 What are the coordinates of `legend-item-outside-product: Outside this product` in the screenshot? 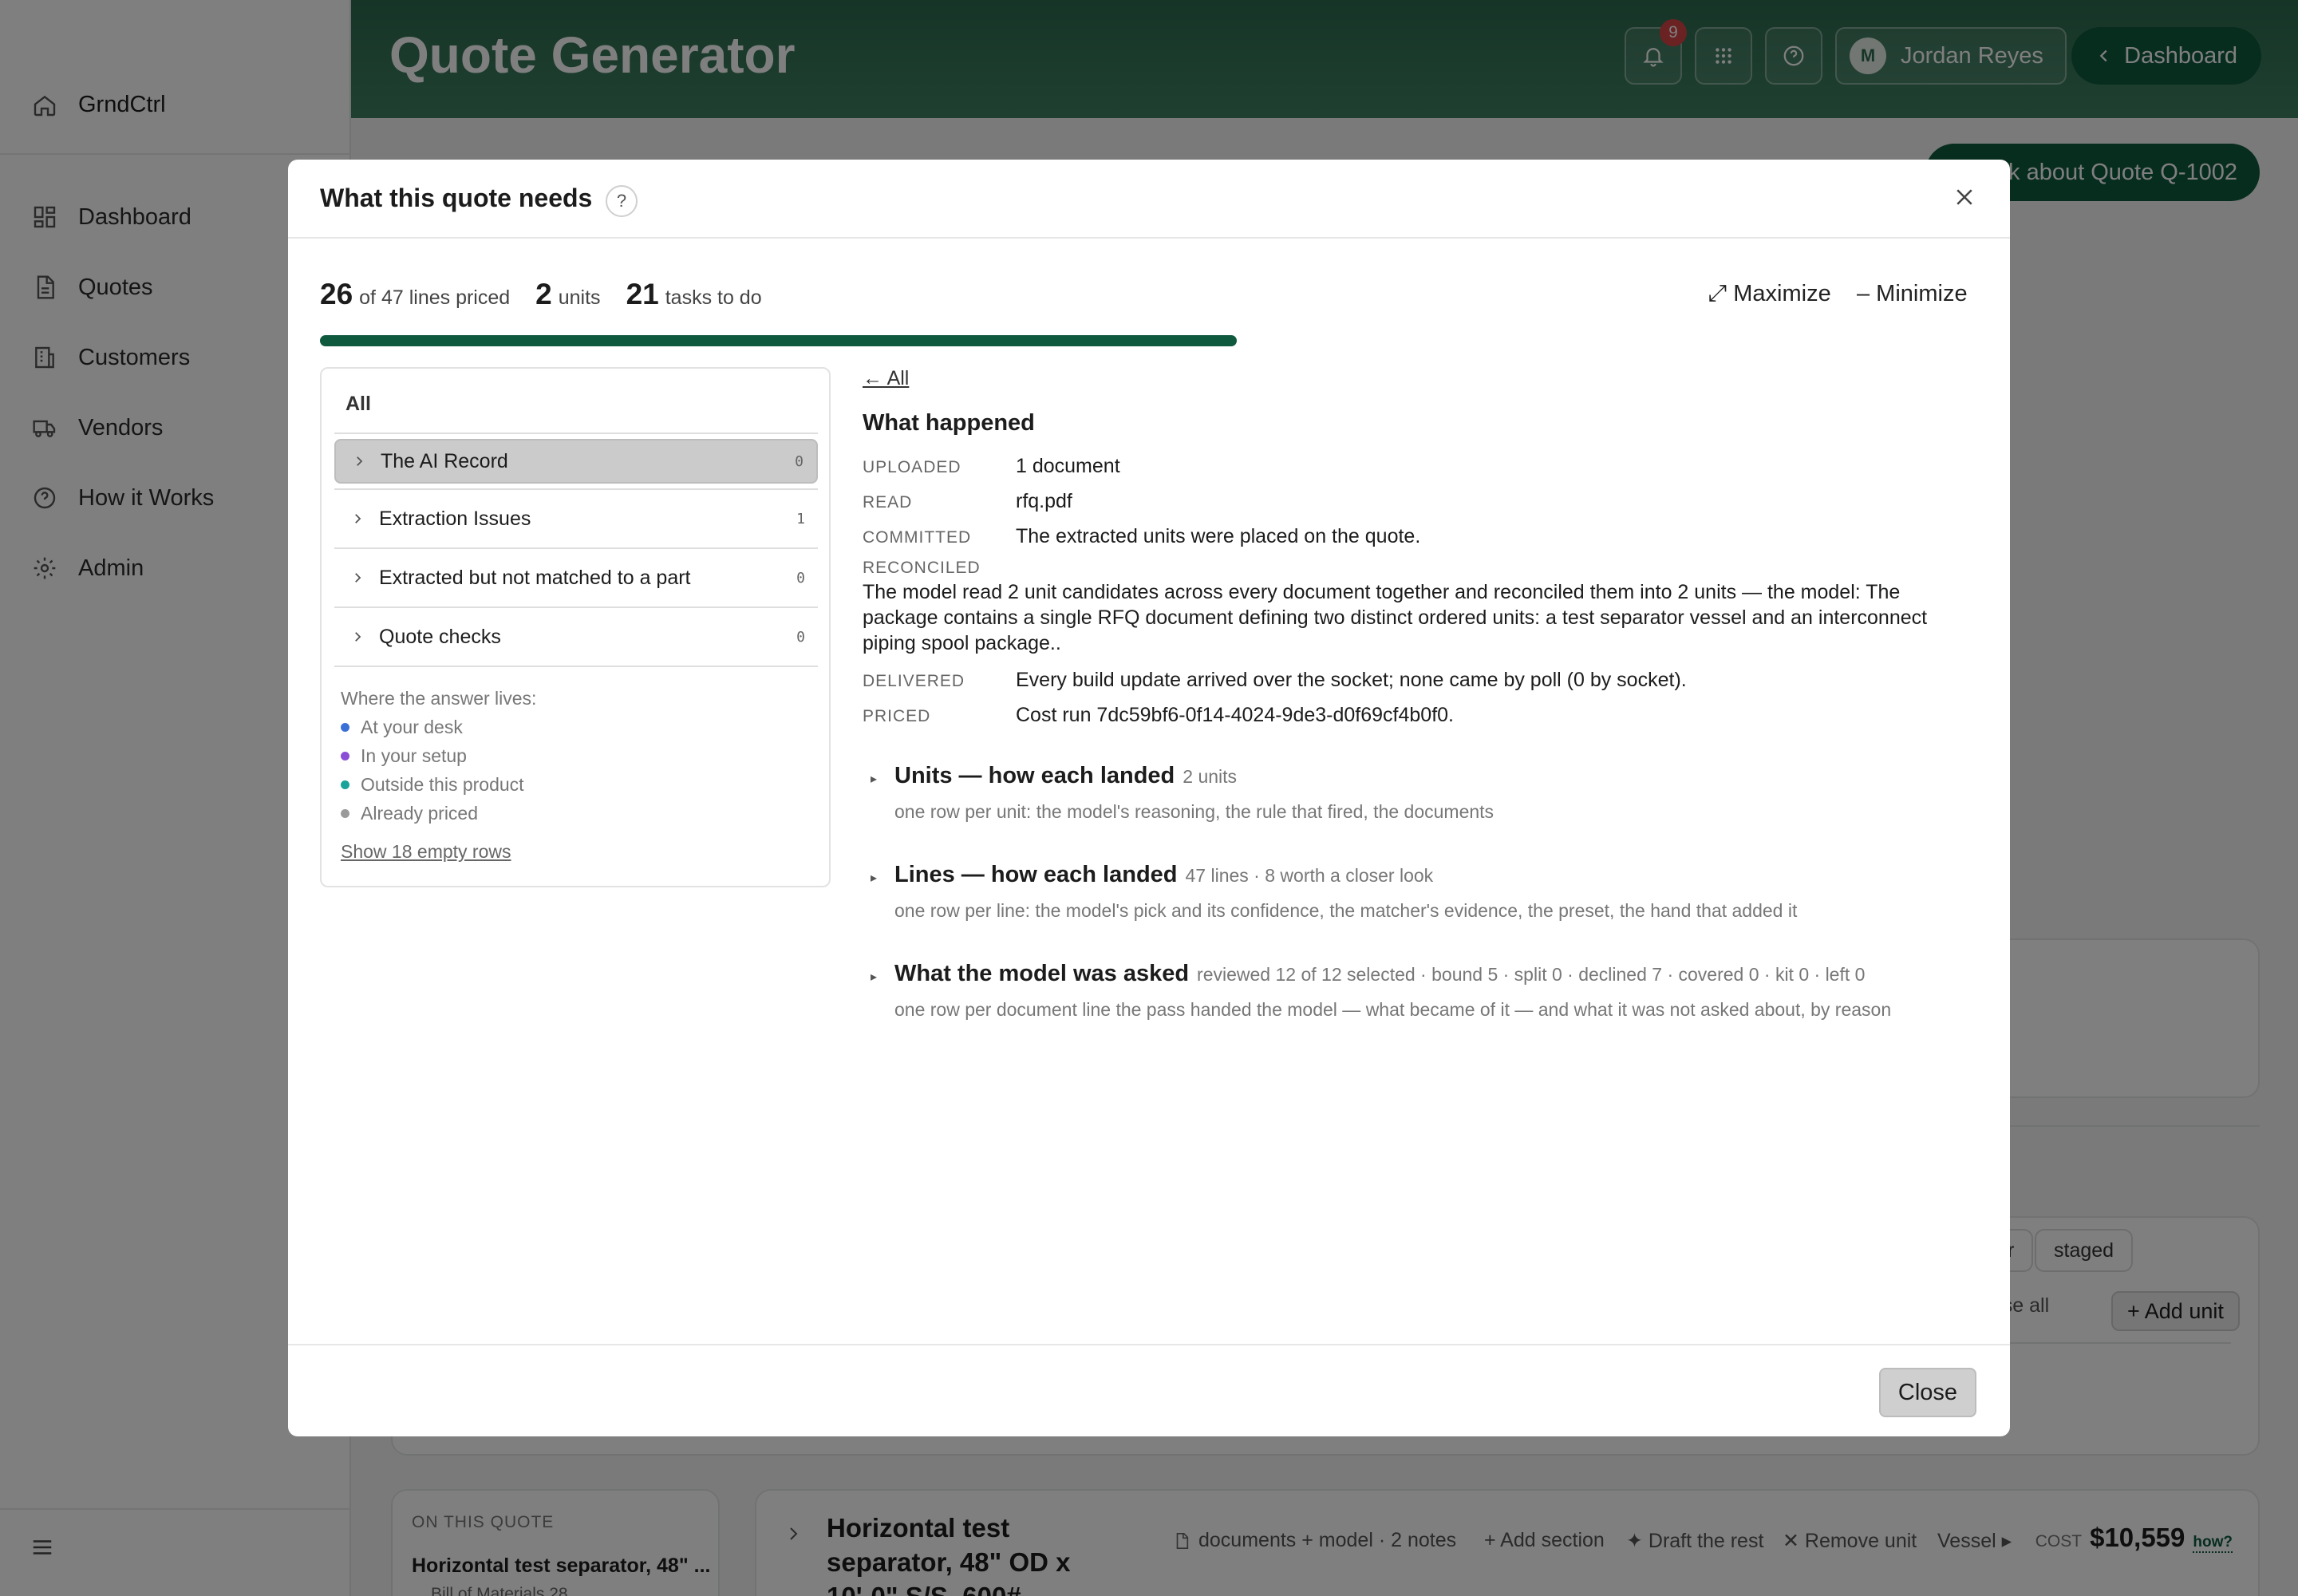 It's located at (432, 785).